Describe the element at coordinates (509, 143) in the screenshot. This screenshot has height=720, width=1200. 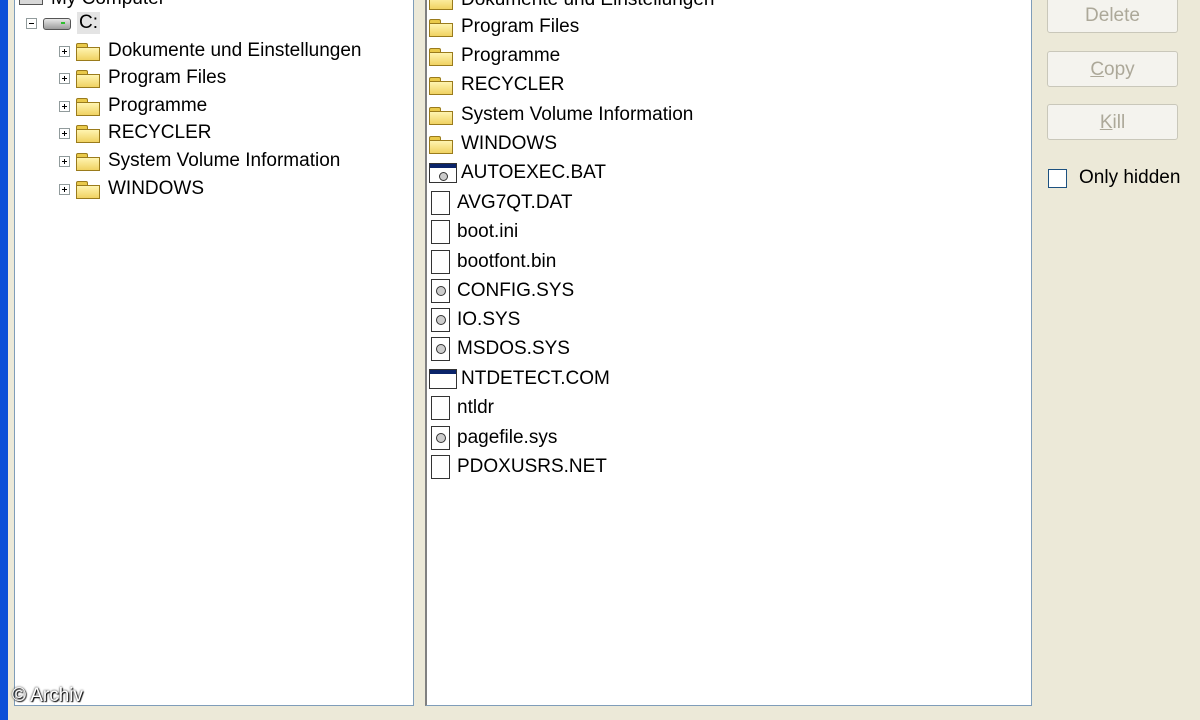
I see `list-item-label: WINDOWS` at that location.